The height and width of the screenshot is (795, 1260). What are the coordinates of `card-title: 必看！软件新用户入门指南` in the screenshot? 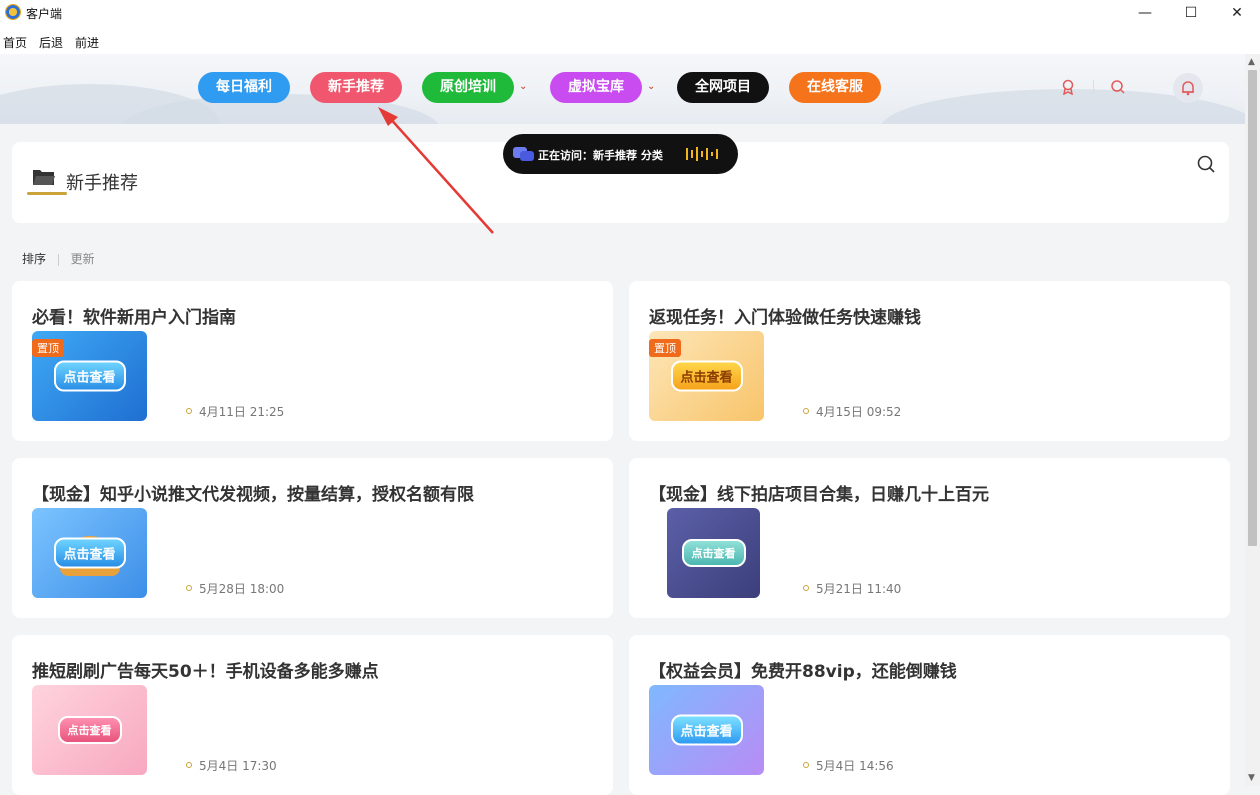 It's located at (134, 315).